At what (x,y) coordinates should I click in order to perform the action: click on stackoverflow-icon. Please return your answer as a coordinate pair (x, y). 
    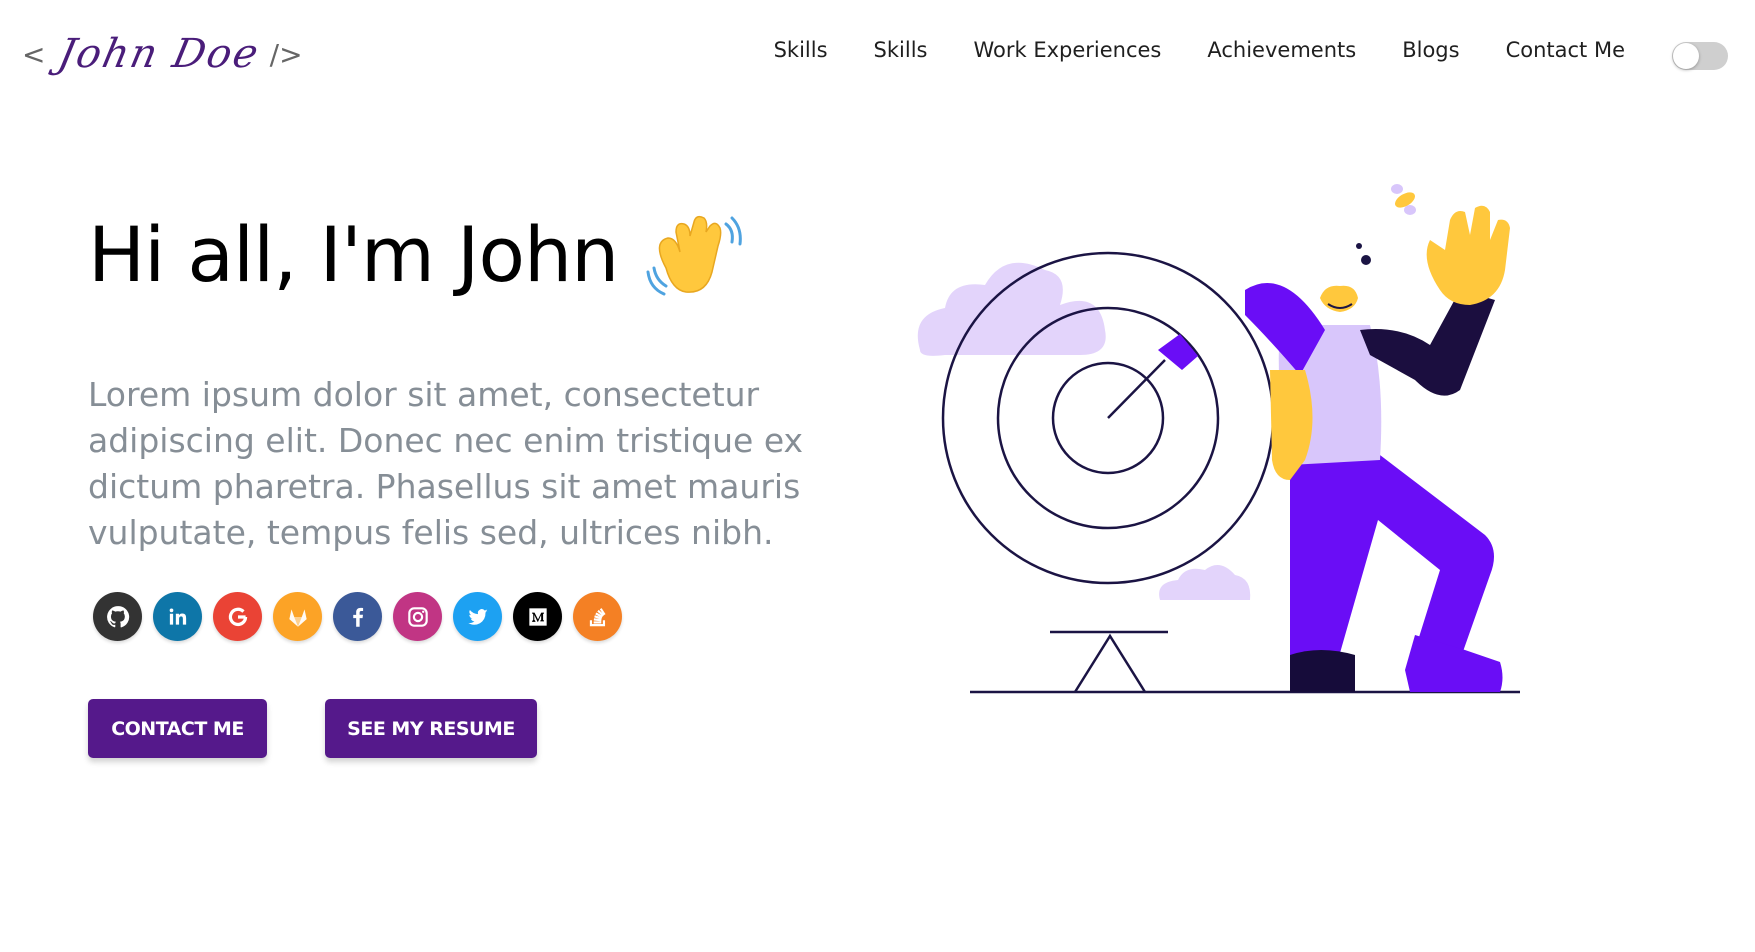
    Looking at the image, I should click on (597, 616).